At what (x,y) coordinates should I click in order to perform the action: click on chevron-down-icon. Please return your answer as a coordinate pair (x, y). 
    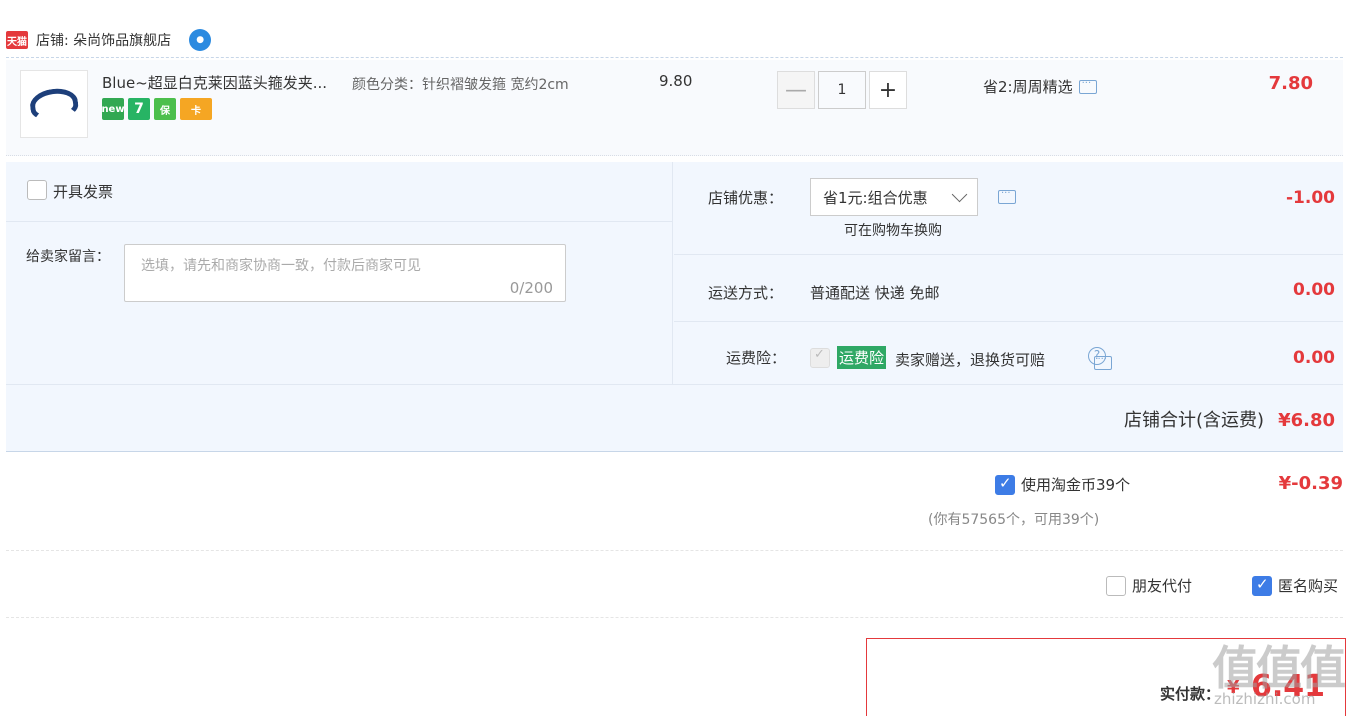
    Looking at the image, I should click on (959, 194).